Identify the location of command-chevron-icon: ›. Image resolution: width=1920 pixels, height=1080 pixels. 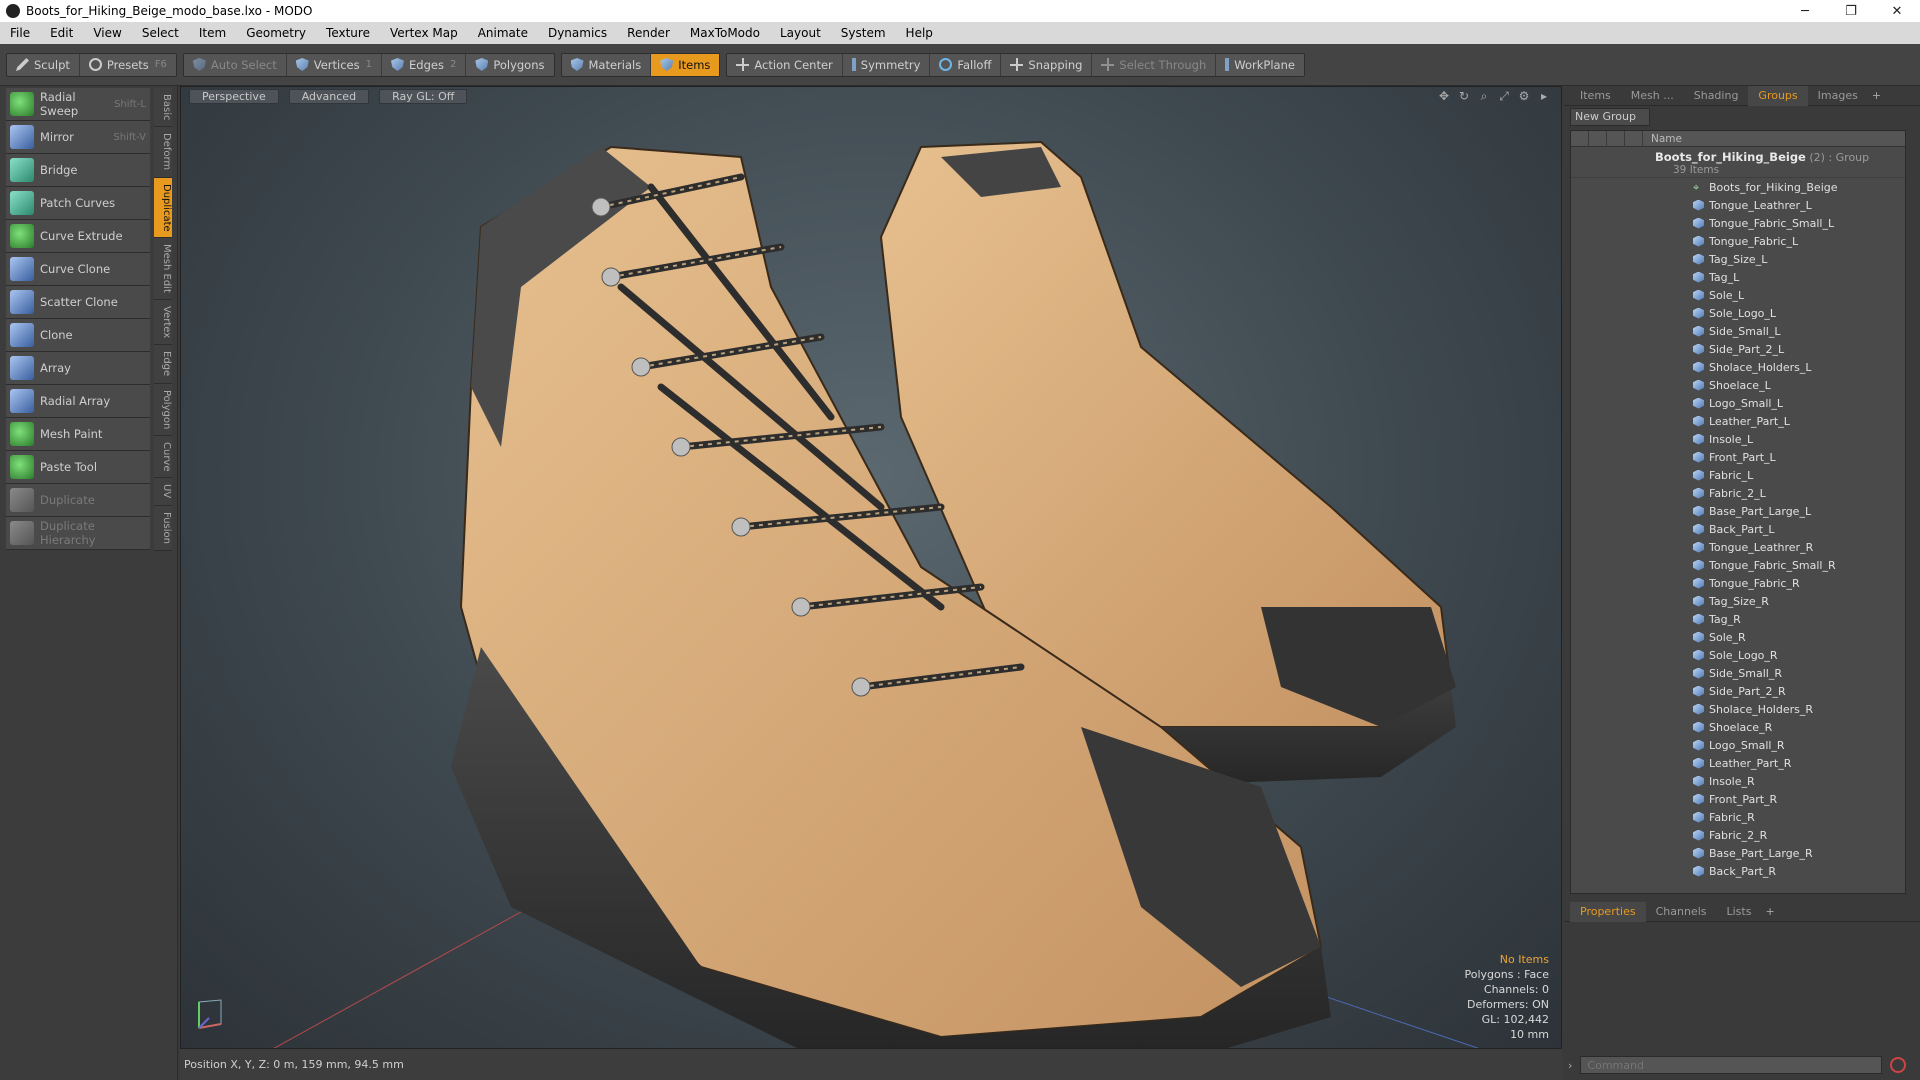
(1570, 1065).